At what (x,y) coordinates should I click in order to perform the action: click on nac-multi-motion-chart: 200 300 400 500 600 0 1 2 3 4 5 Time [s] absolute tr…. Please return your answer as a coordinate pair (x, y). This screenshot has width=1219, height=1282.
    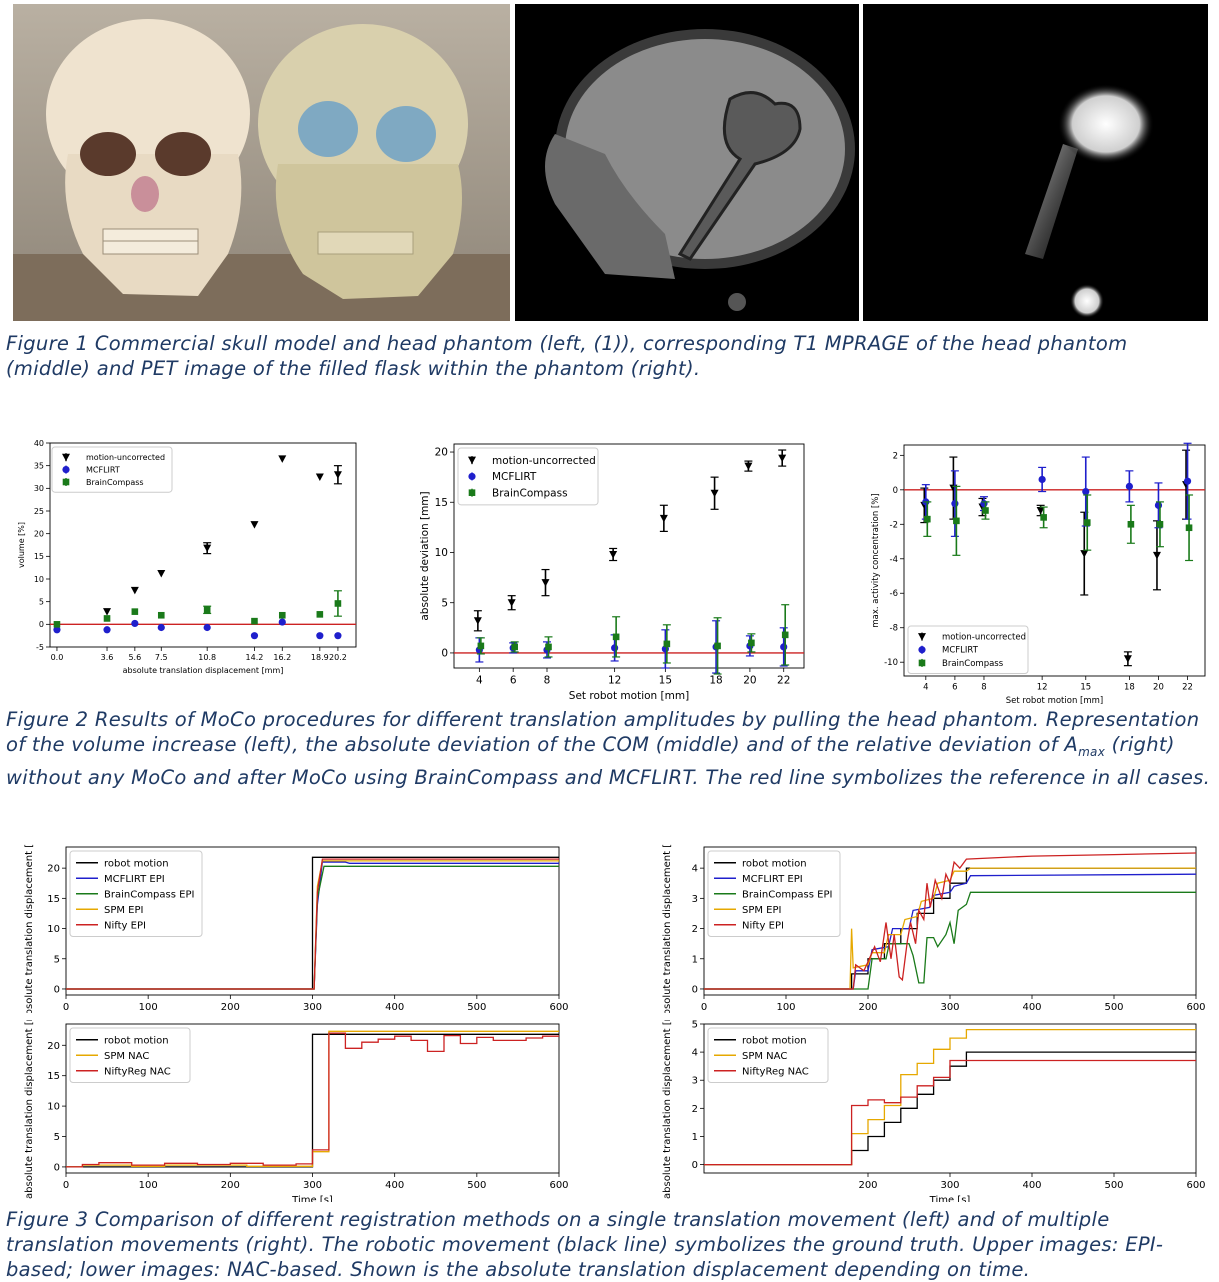
    Looking at the image, I should click on (934, 1111).